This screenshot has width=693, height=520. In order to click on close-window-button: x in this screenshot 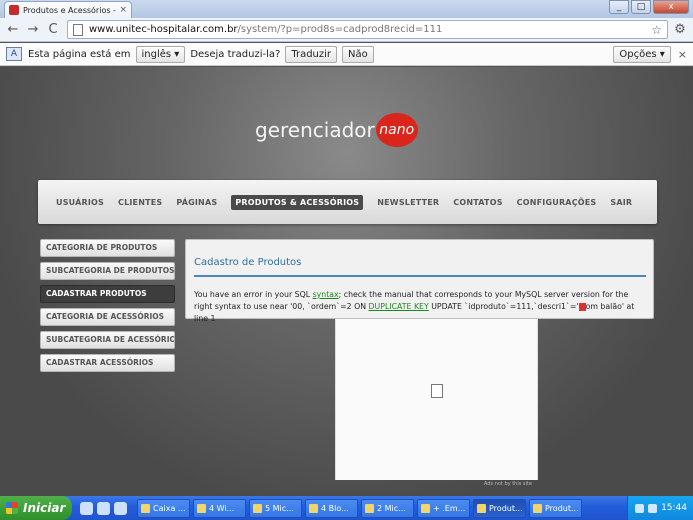, I will do `click(671, 7)`.